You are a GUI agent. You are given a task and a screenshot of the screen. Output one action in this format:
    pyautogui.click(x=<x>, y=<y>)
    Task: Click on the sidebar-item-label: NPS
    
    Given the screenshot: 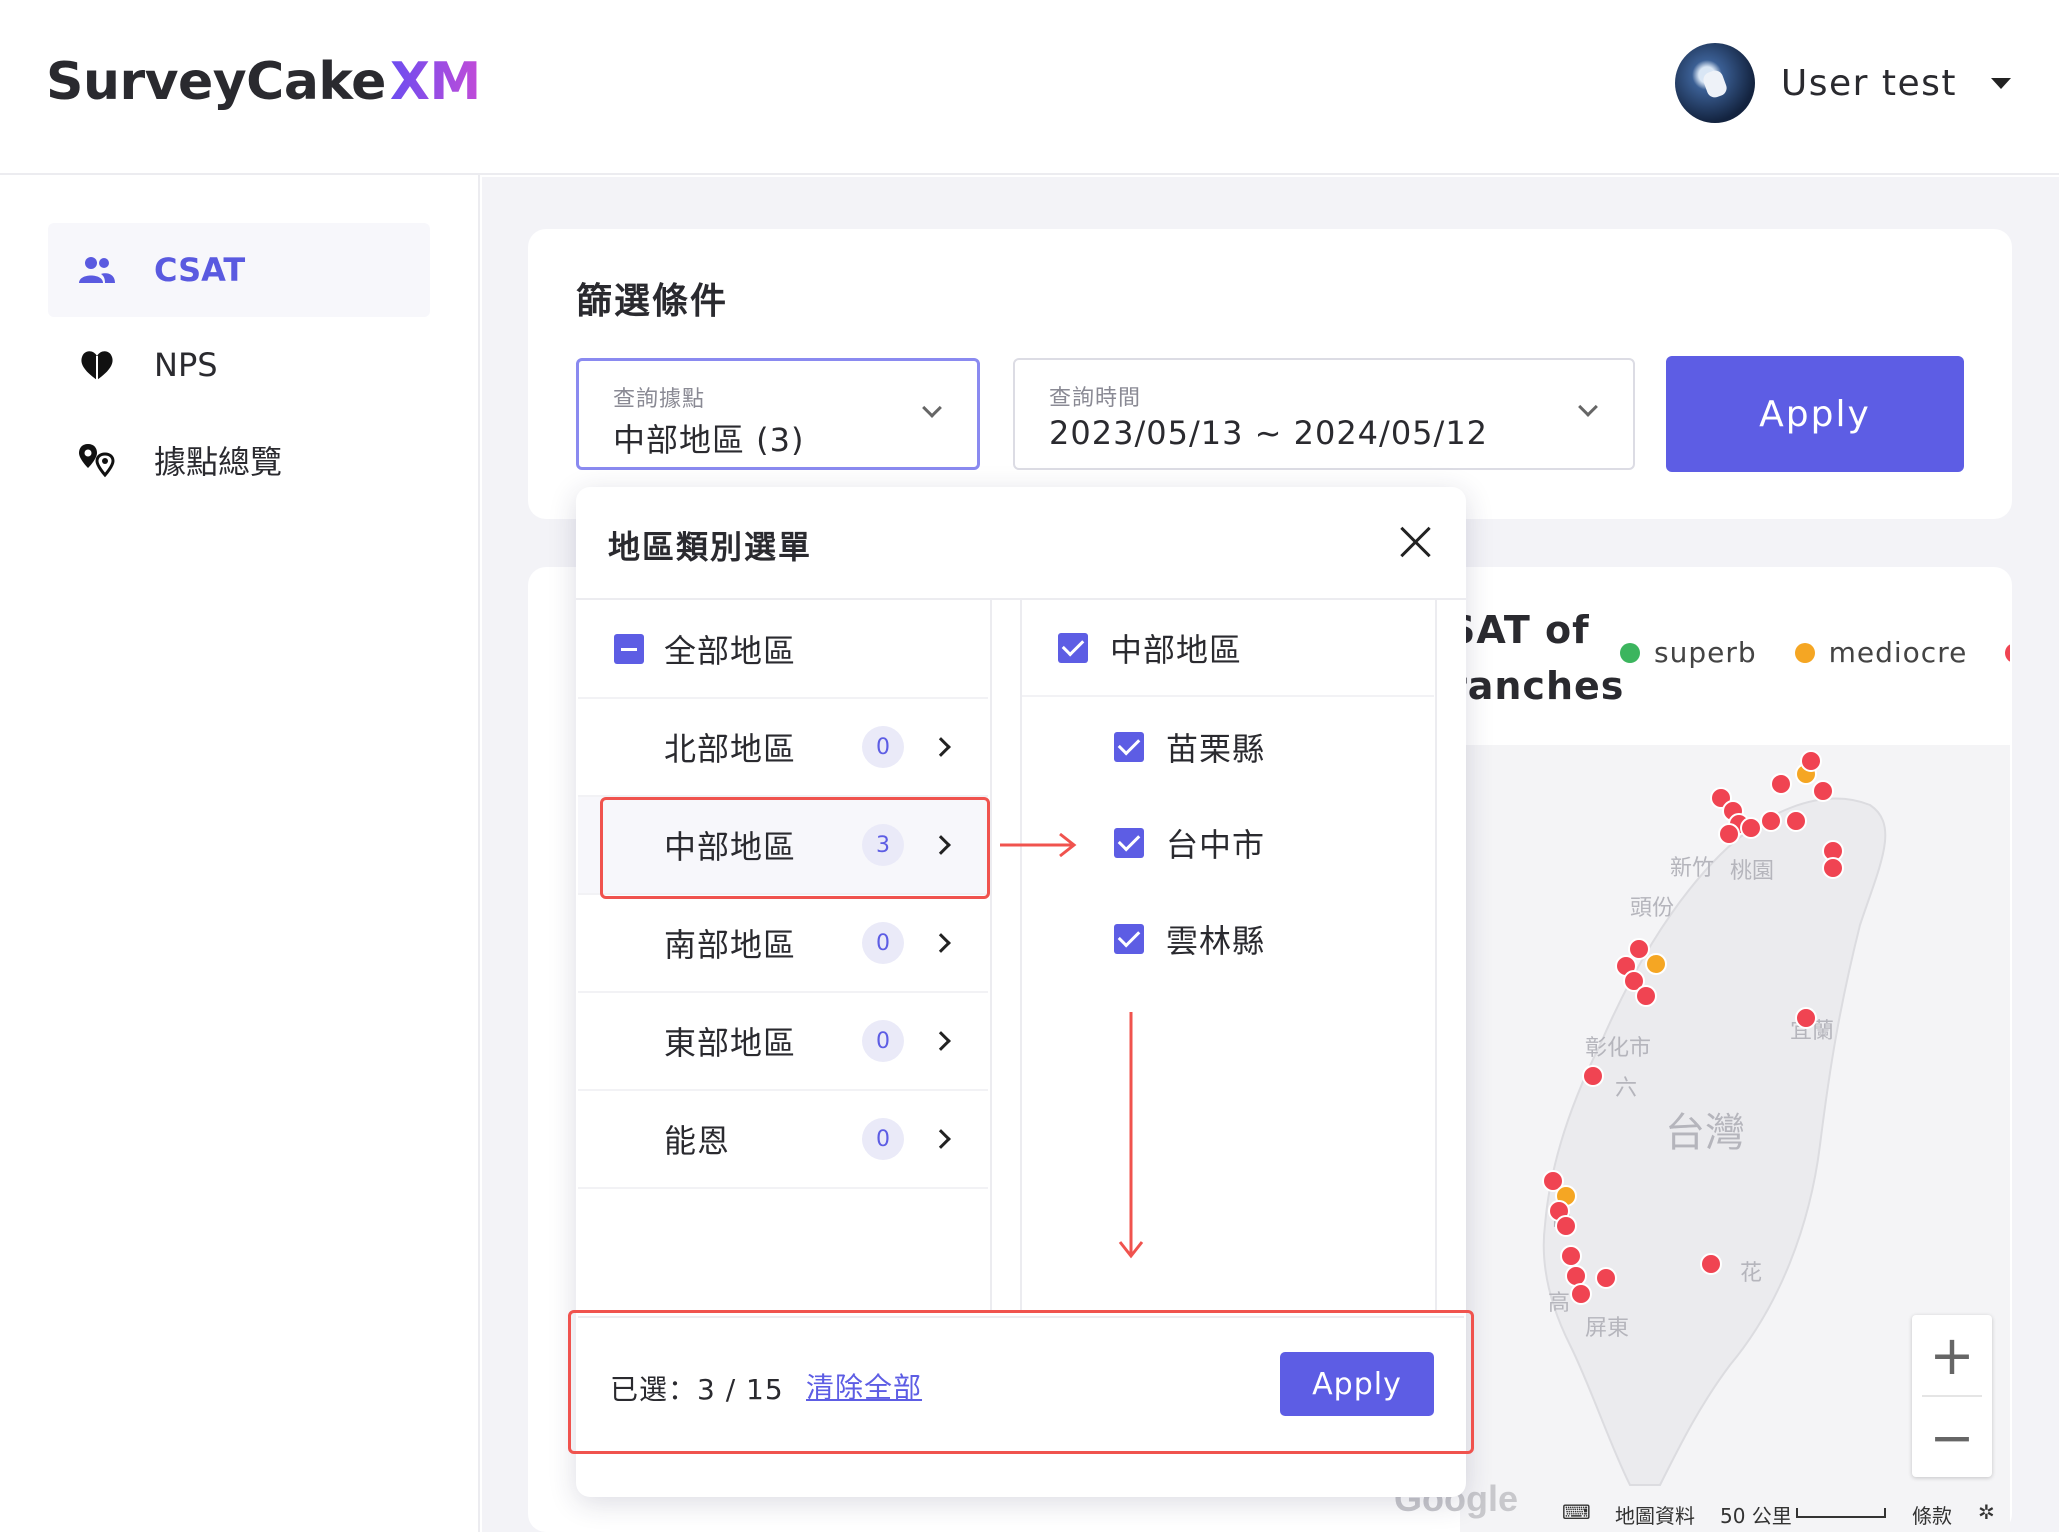 What is the action you would take?
    pyautogui.click(x=186, y=365)
    